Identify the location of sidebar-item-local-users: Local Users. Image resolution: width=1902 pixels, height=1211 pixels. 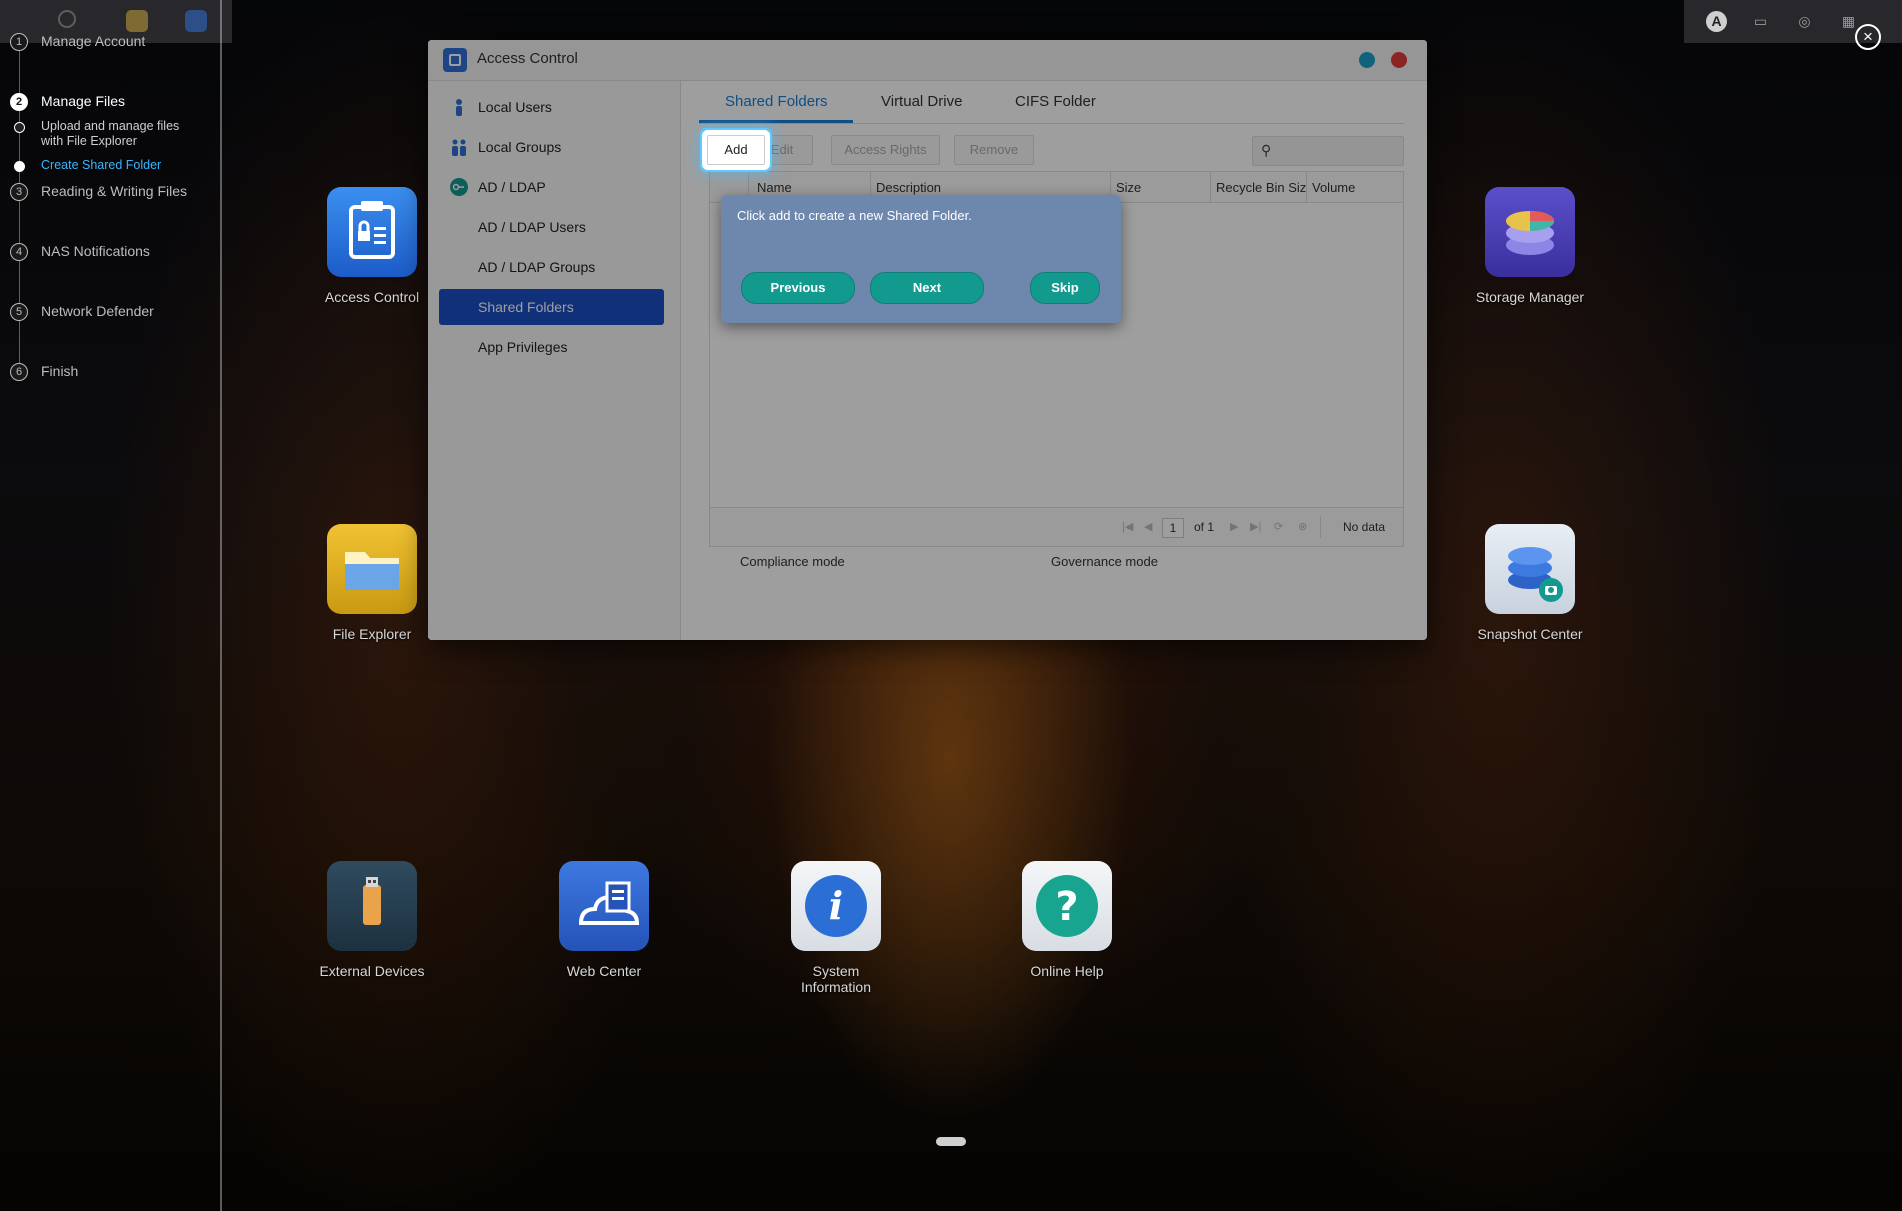
(551, 107).